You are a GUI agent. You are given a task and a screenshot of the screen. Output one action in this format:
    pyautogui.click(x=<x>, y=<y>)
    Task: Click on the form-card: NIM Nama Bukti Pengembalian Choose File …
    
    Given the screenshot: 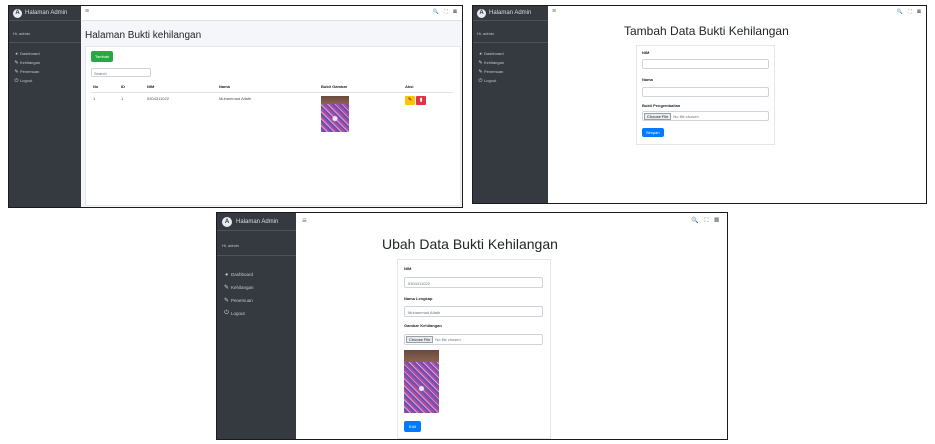 What is the action you would take?
    pyautogui.click(x=705, y=95)
    